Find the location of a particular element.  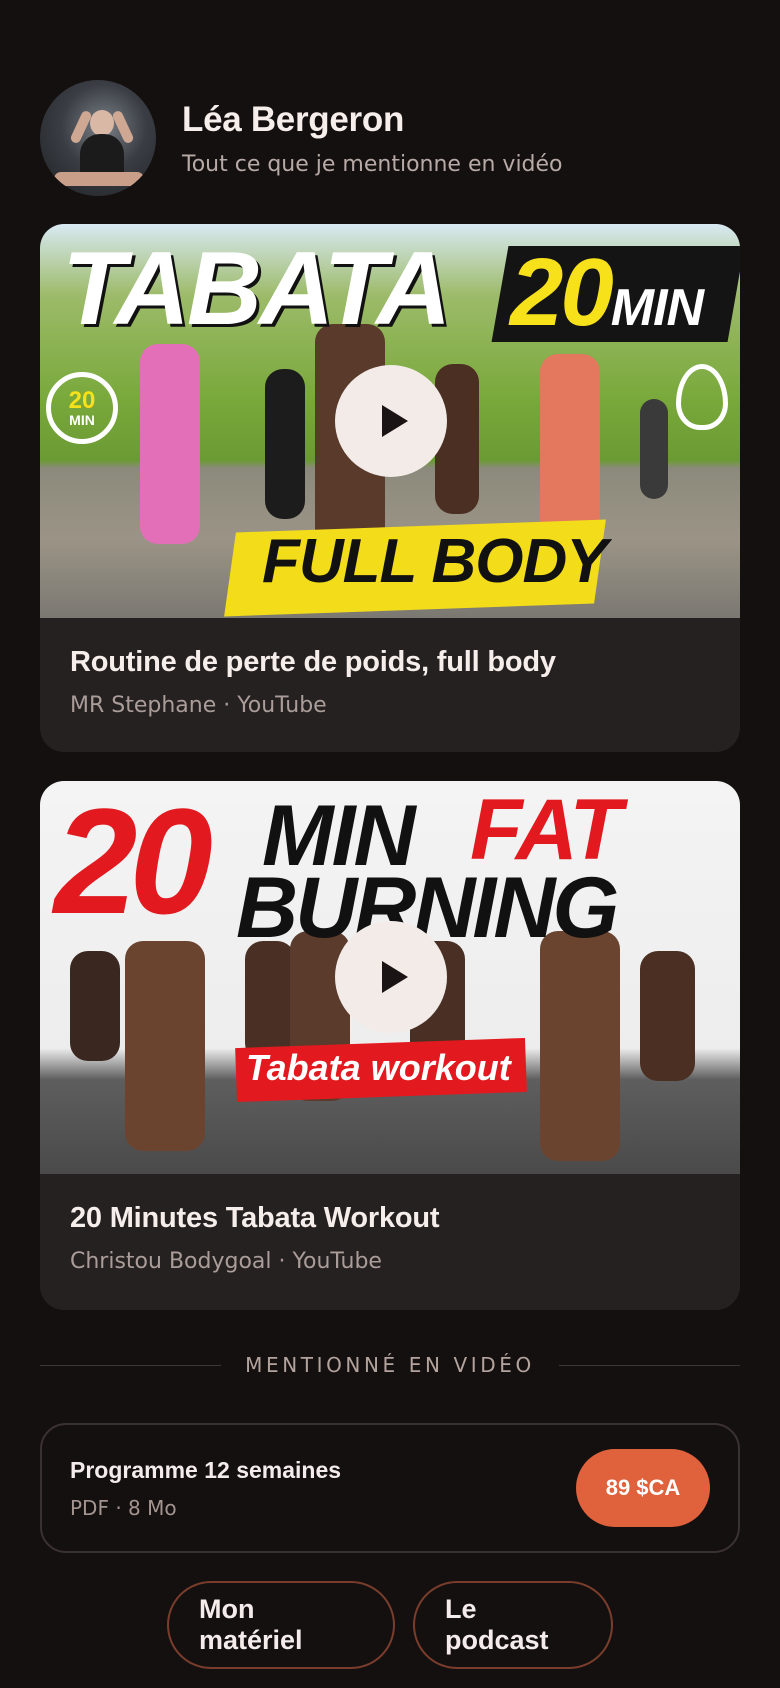

gear-link-button: Mon matériel is located at coordinates (281, 1625).